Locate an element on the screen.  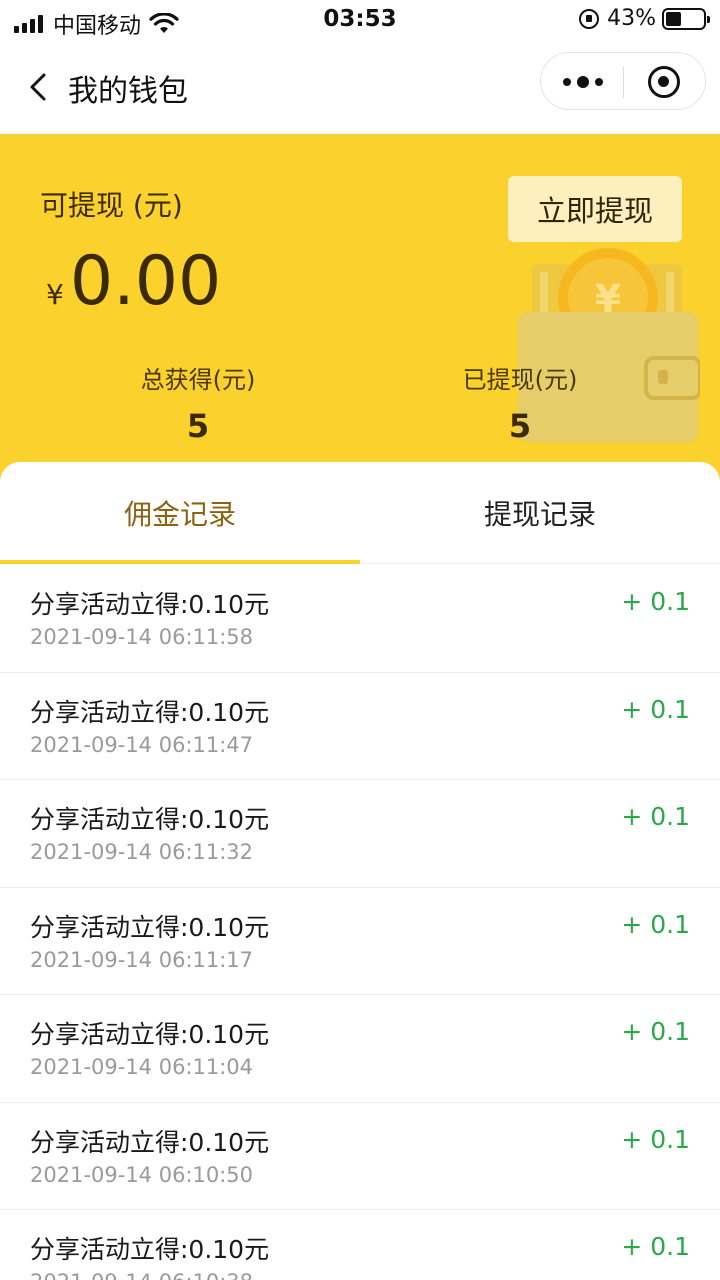
active-tab-indicator is located at coordinates (180, 562).